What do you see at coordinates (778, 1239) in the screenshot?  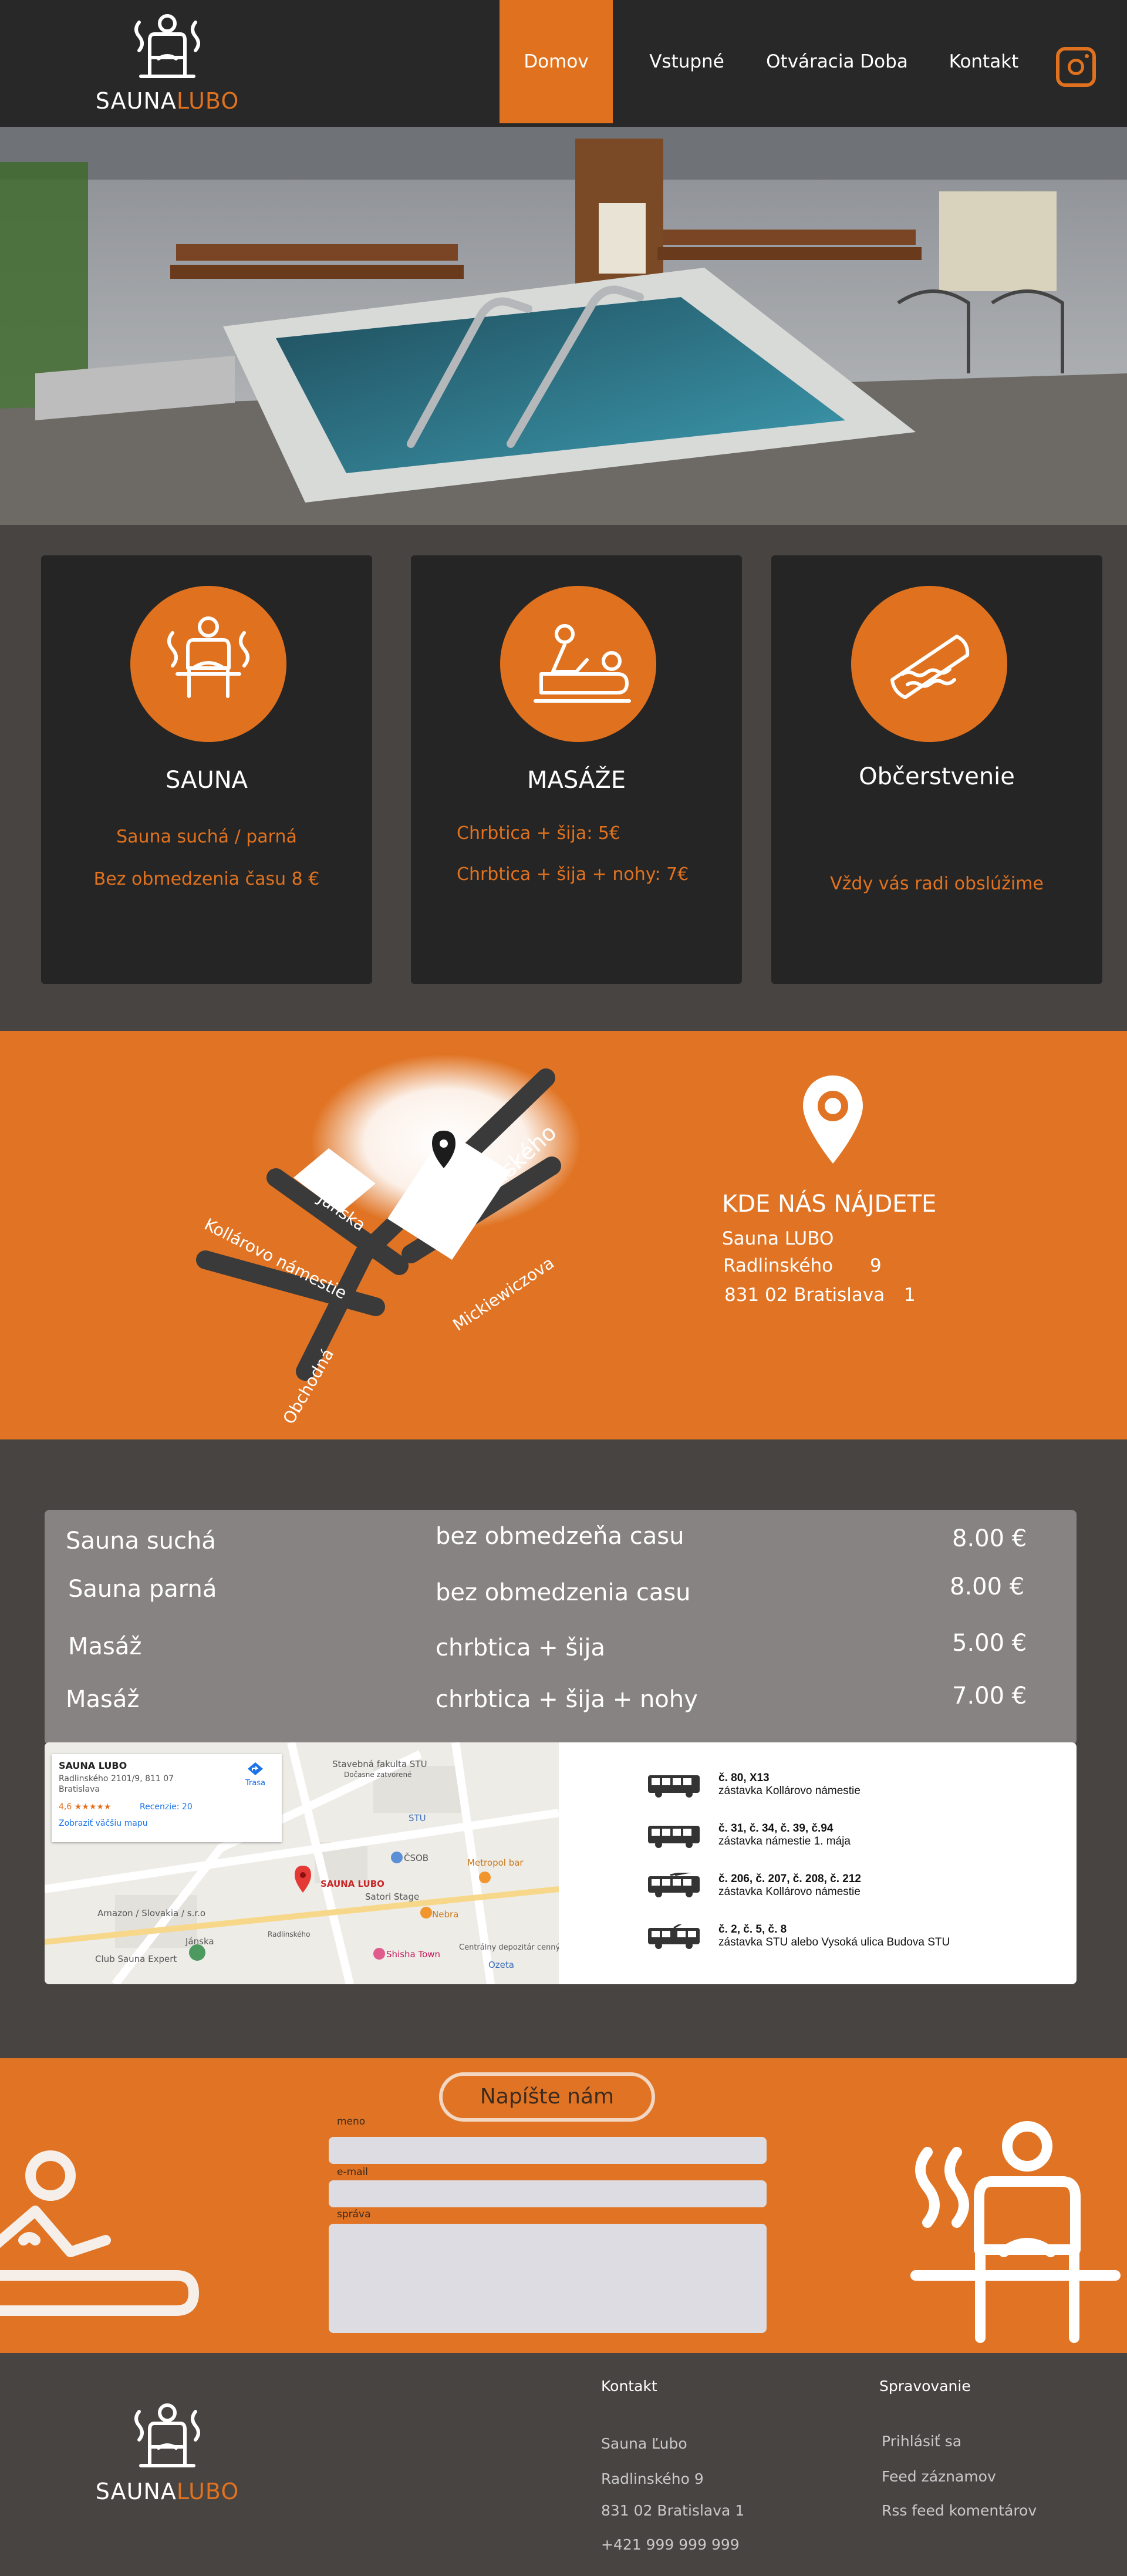 I see `location-name: Sauna LUBO` at bounding box center [778, 1239].